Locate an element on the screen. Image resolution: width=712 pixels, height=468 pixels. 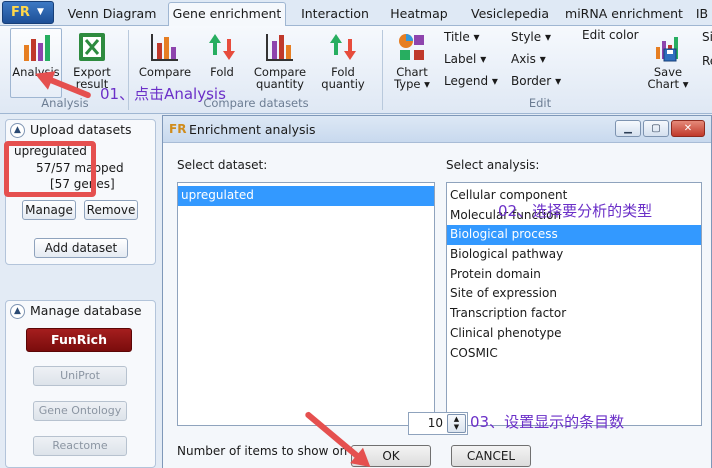
uniprot-db-button: UniProt is located at coordinates (80, 376).